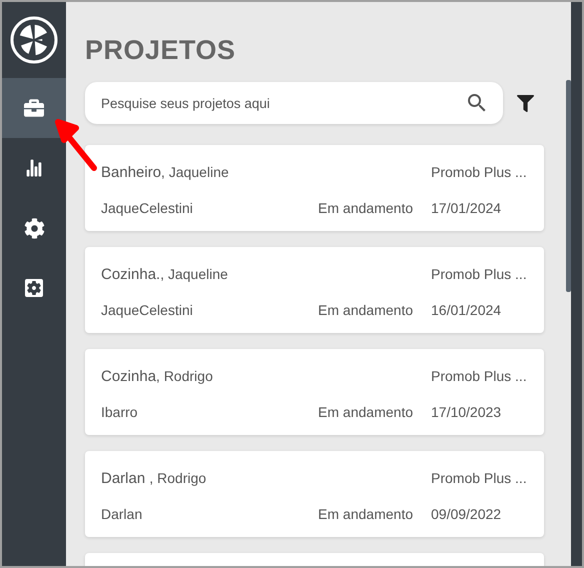  Describe the element at coordinates (314, 392) in the screenshot. I see `project-card: Cozinha, Rodrigo Promob Plus ... Ibarro Em andamento 17/10/2023` at that location.